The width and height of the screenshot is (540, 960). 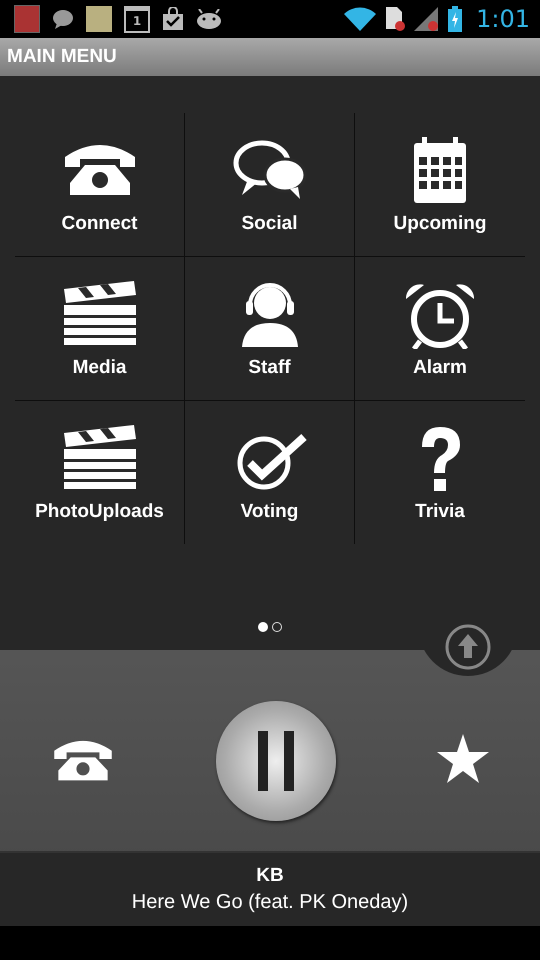 What do you see at coordinates (440, 329) in the screenshot?
I see `menu-tile: Alarm` at bounding box center [440, 329].